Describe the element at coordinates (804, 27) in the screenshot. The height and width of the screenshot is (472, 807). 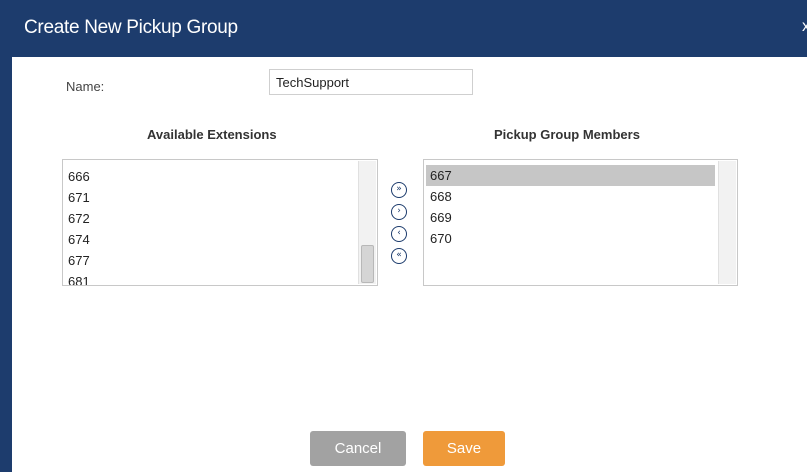
I see `close-icon: x` at that location.